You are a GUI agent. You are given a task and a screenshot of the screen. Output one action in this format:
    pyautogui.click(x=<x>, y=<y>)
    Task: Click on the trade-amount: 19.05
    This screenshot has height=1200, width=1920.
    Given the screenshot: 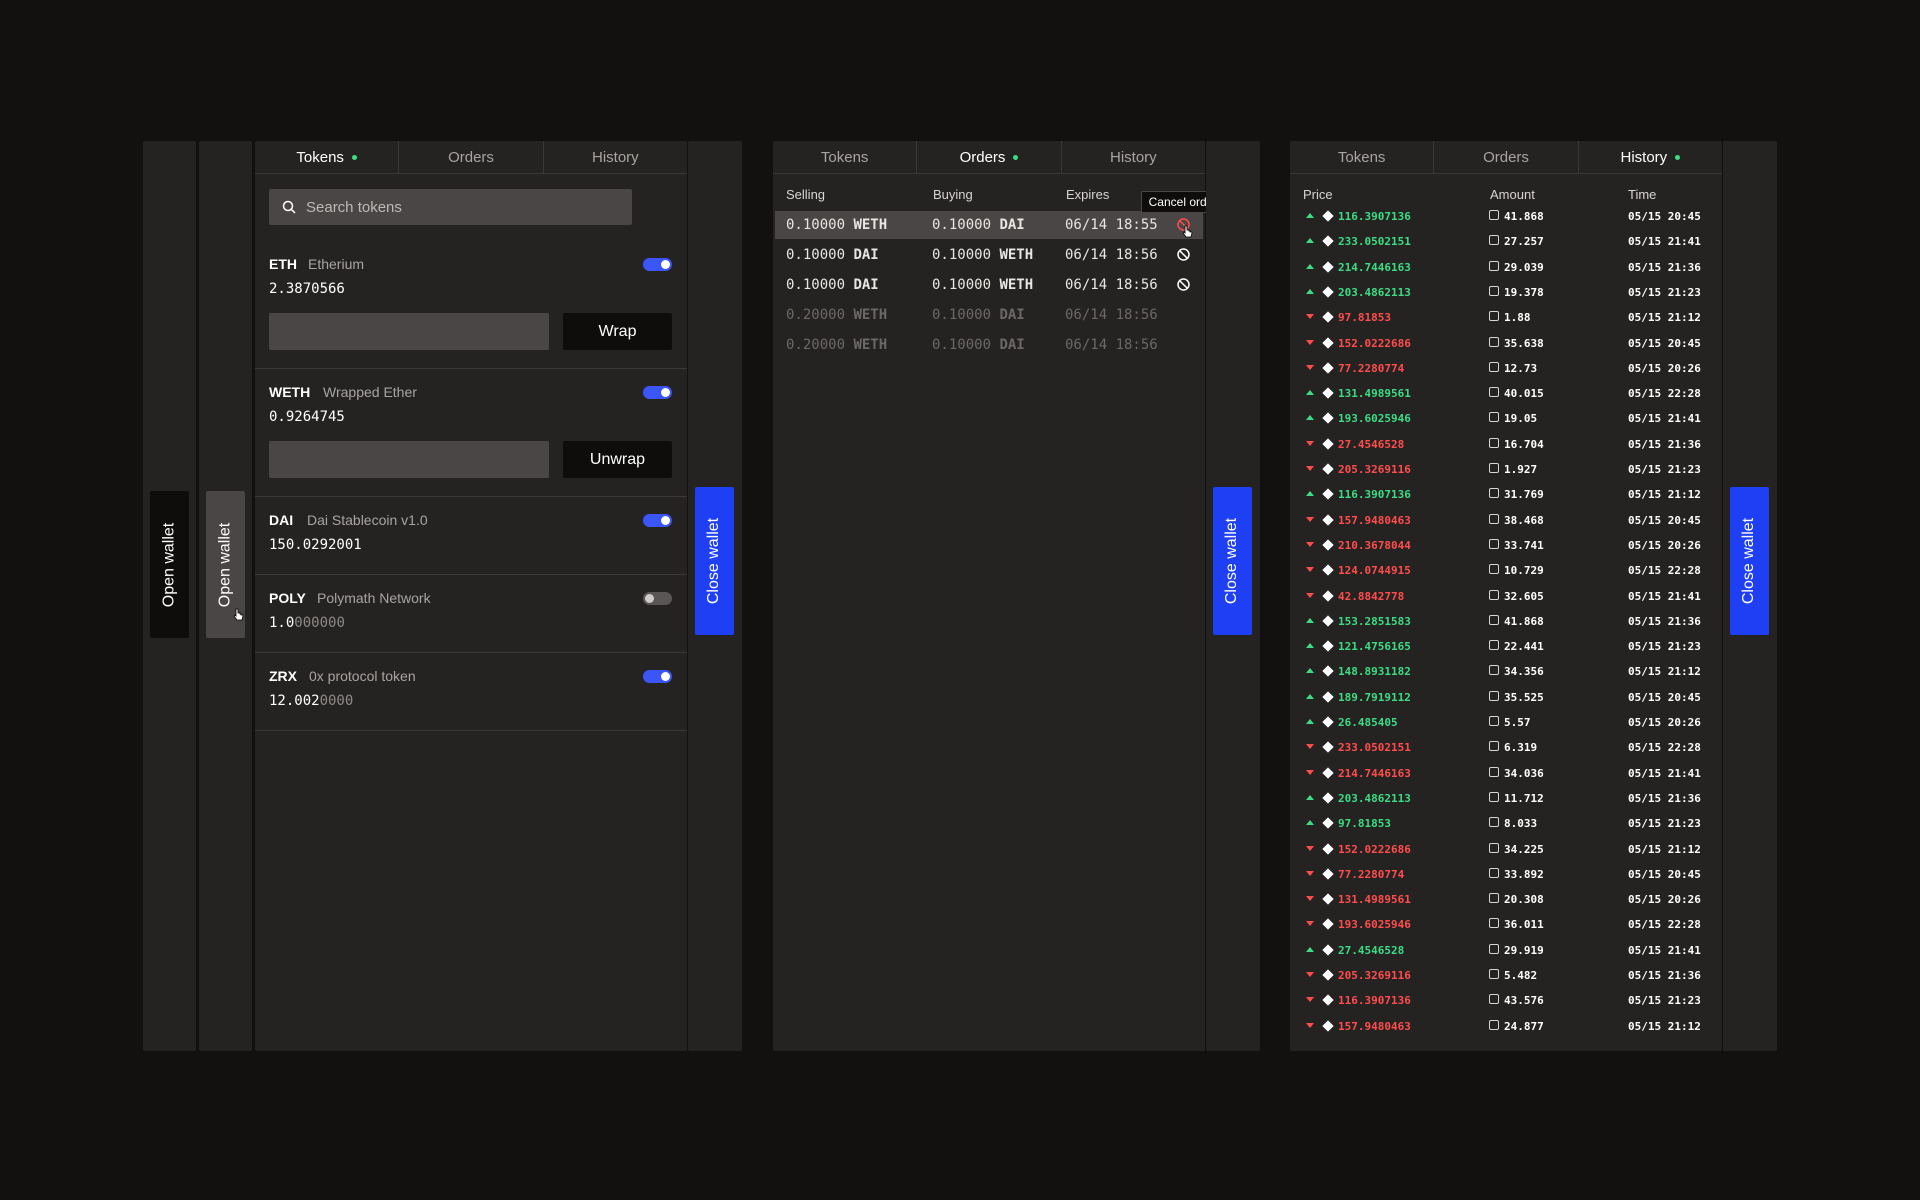 What is the action you would take?
    pyautogui.click(x=1521, y=419)
    